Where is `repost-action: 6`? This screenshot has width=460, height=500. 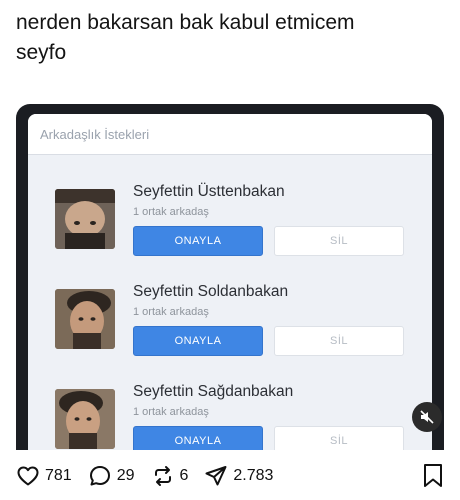 repost-action: 6 is located at coordinates (170, 476).